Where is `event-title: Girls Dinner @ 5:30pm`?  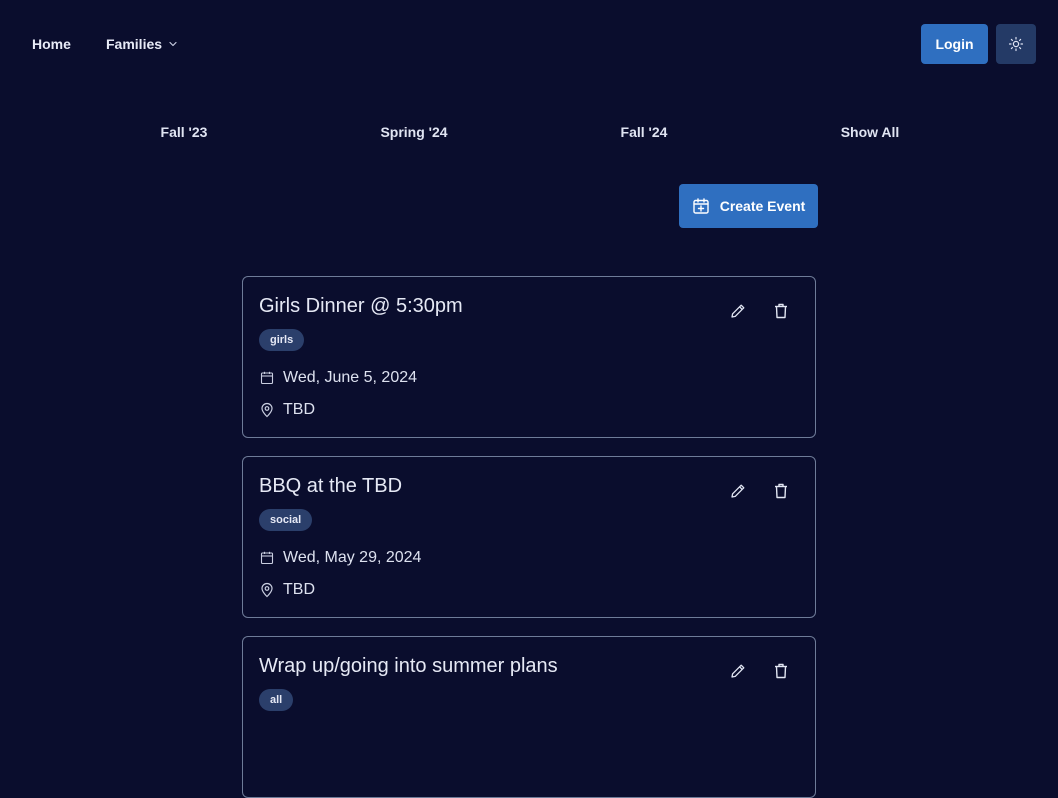
event-title: Girls Dinner @ 5:30pm is located at coordinates (361, 306).